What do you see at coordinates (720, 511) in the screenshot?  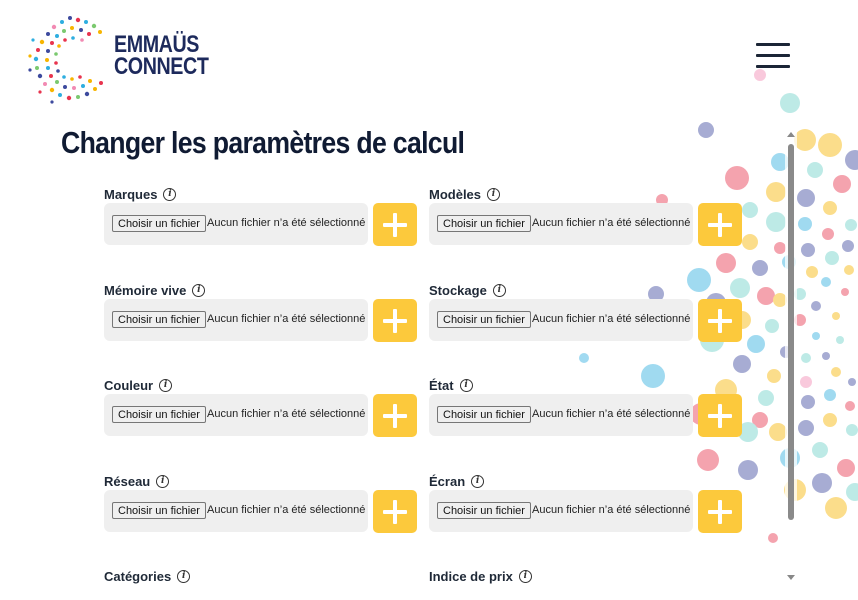 I see `add-ecran-button` at bounding box center [720, 511].